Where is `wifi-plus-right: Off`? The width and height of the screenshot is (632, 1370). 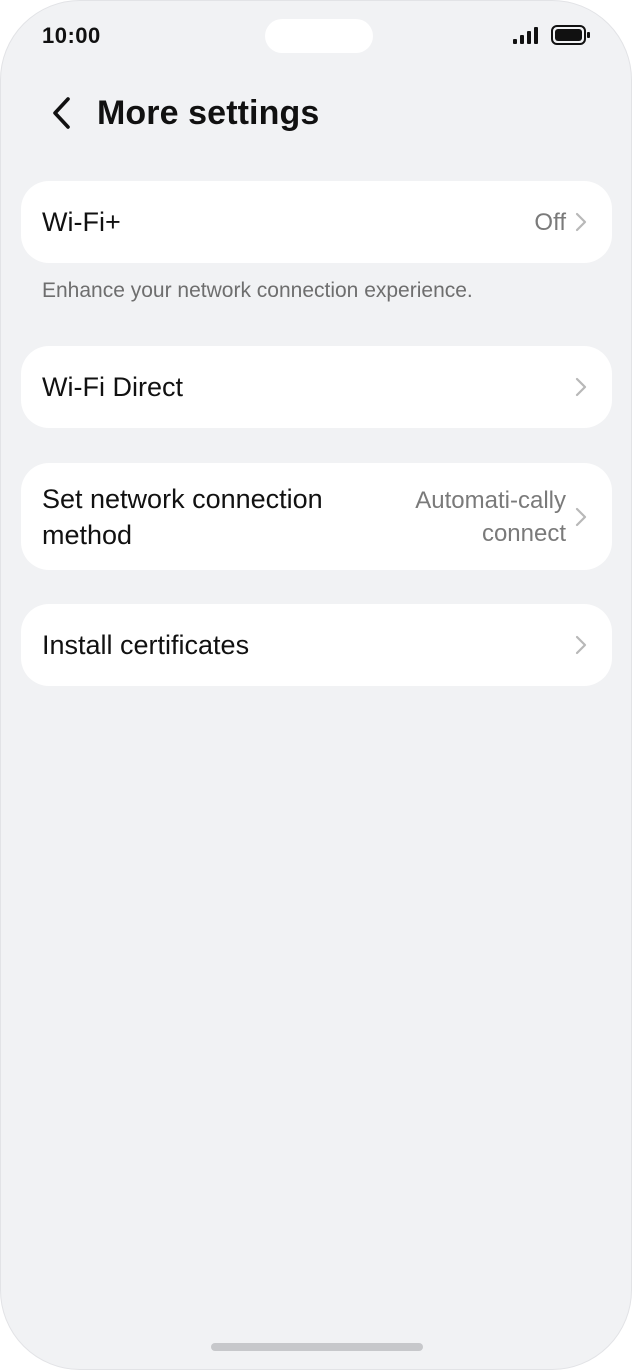
wifi-plus-right: Off is located at coordinates (561, 222).